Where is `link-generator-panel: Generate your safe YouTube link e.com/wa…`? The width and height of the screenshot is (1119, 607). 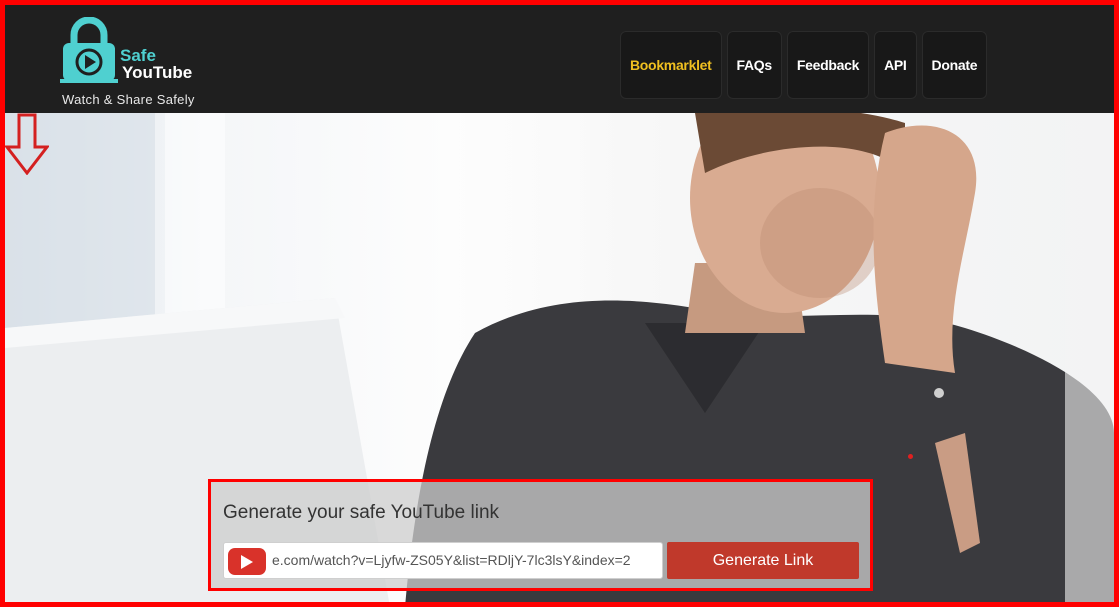
link-generator-panel: Generate your safe YouTube link e.com/wa… is located at coordinates (540, 535).